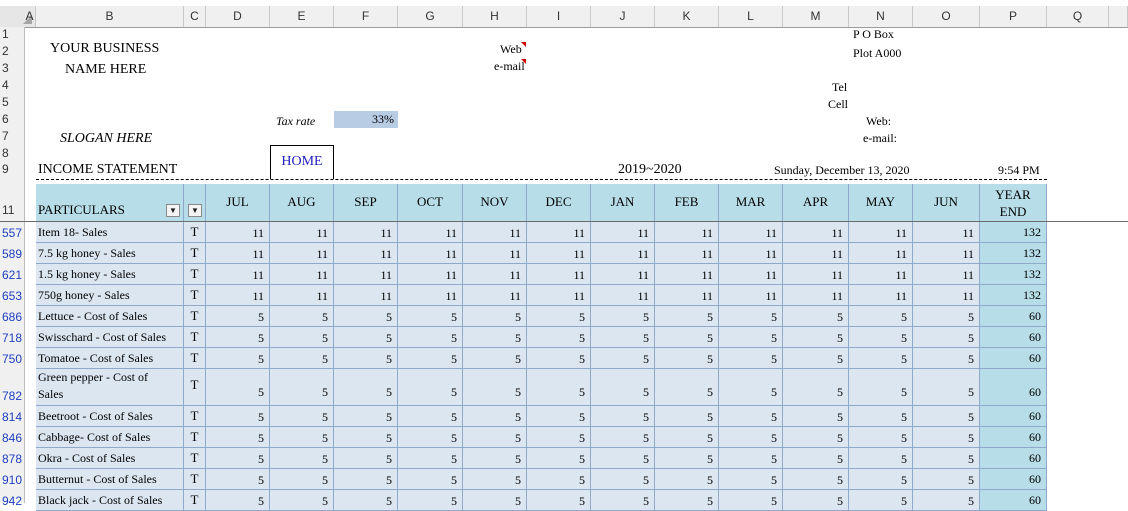 This screenshot has width=1128, height=511. What do you see at coordinates (559, 16) in the screenshot?
I see `column-header-i: I` at bounding box center [559, 16].